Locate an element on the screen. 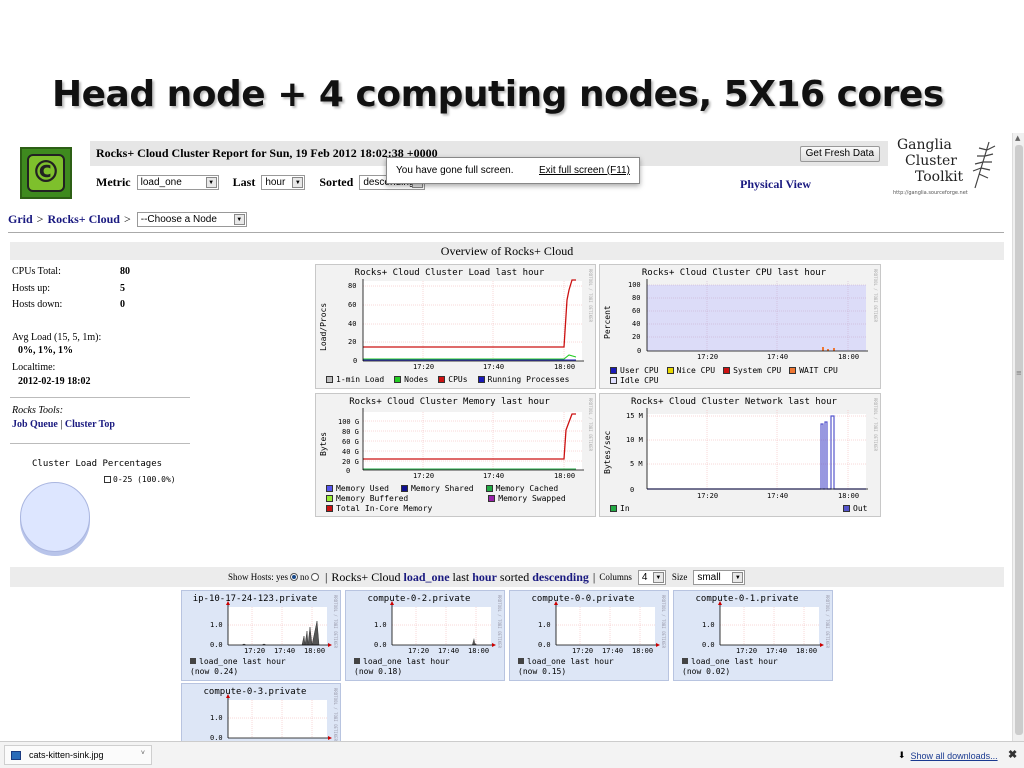  download-filename: cats-kitten-sink.jpg is located at coordinates (66, 755).